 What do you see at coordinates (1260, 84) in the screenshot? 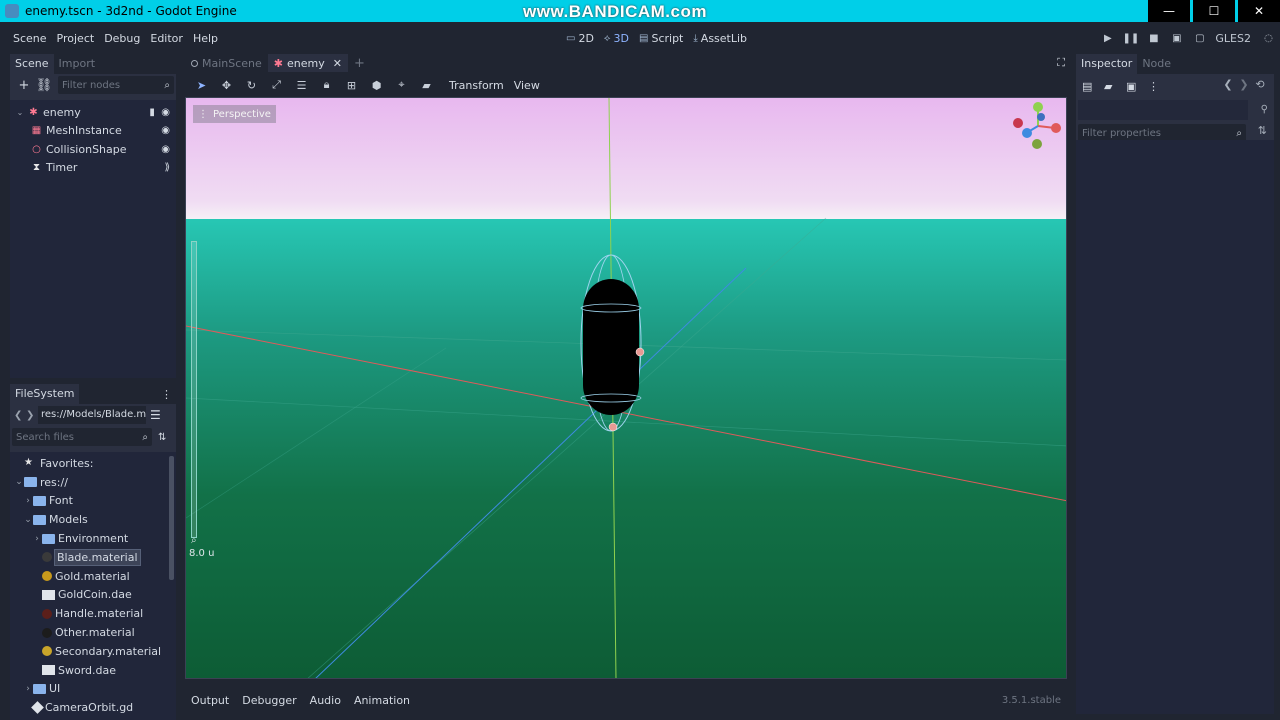
I see `history-icon: ⟲` at bounding box center [1260, 84].